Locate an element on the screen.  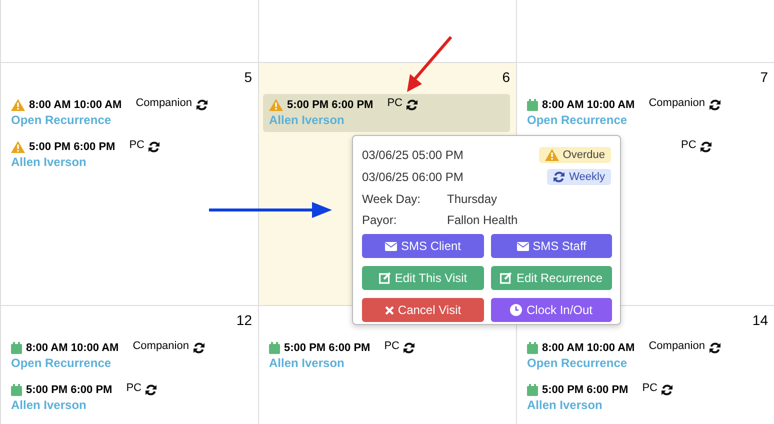
status-badge: Overdue is located at coordinates (574, 155).